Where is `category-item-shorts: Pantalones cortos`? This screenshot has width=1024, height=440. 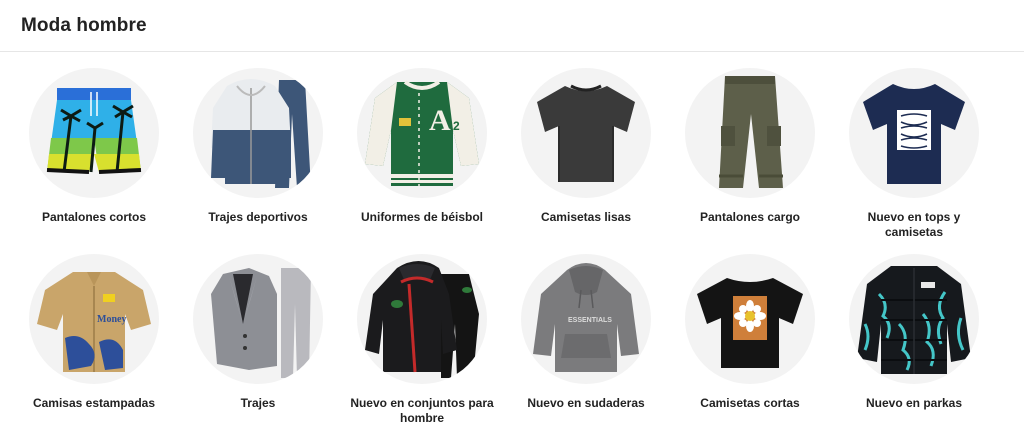
category-item-shorts: Pantalones cortos is located at coordinates (94, 146).